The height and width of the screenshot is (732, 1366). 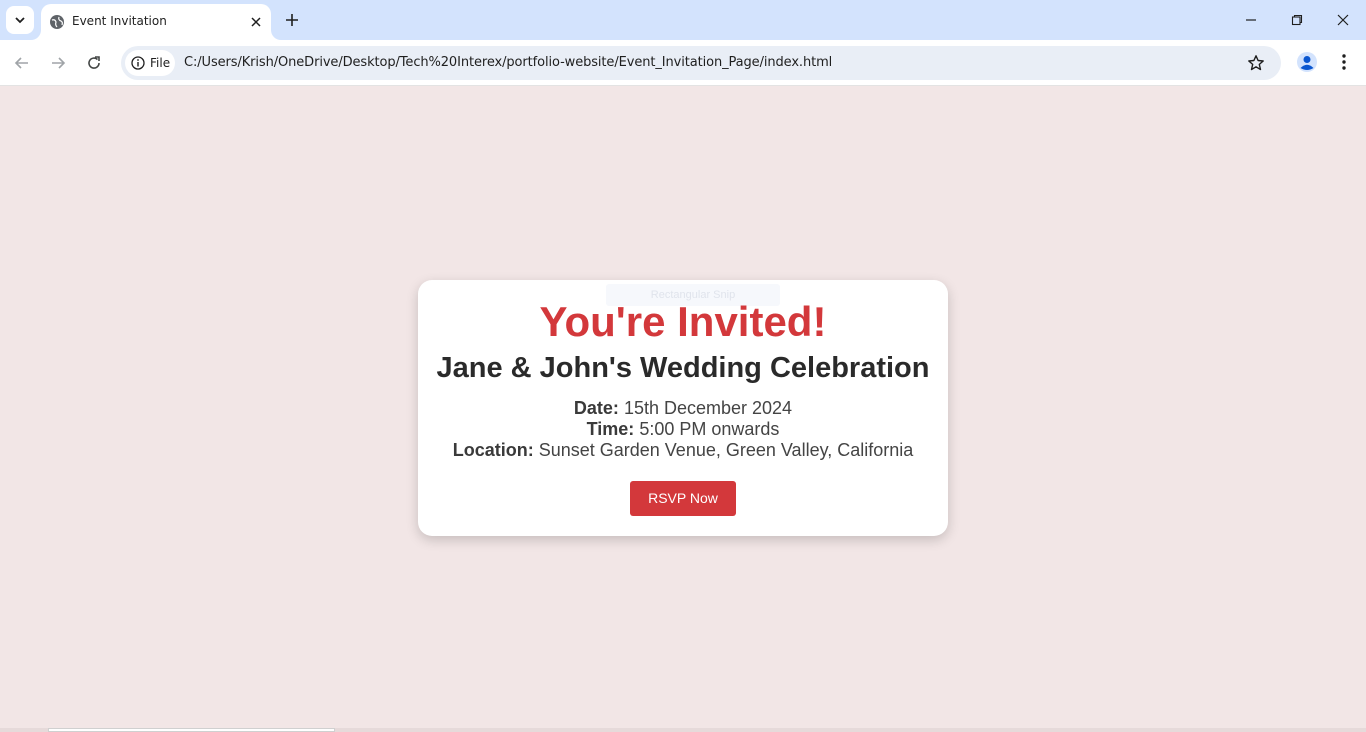 I want to click on close-window-button, so click(x=1343, y=20).